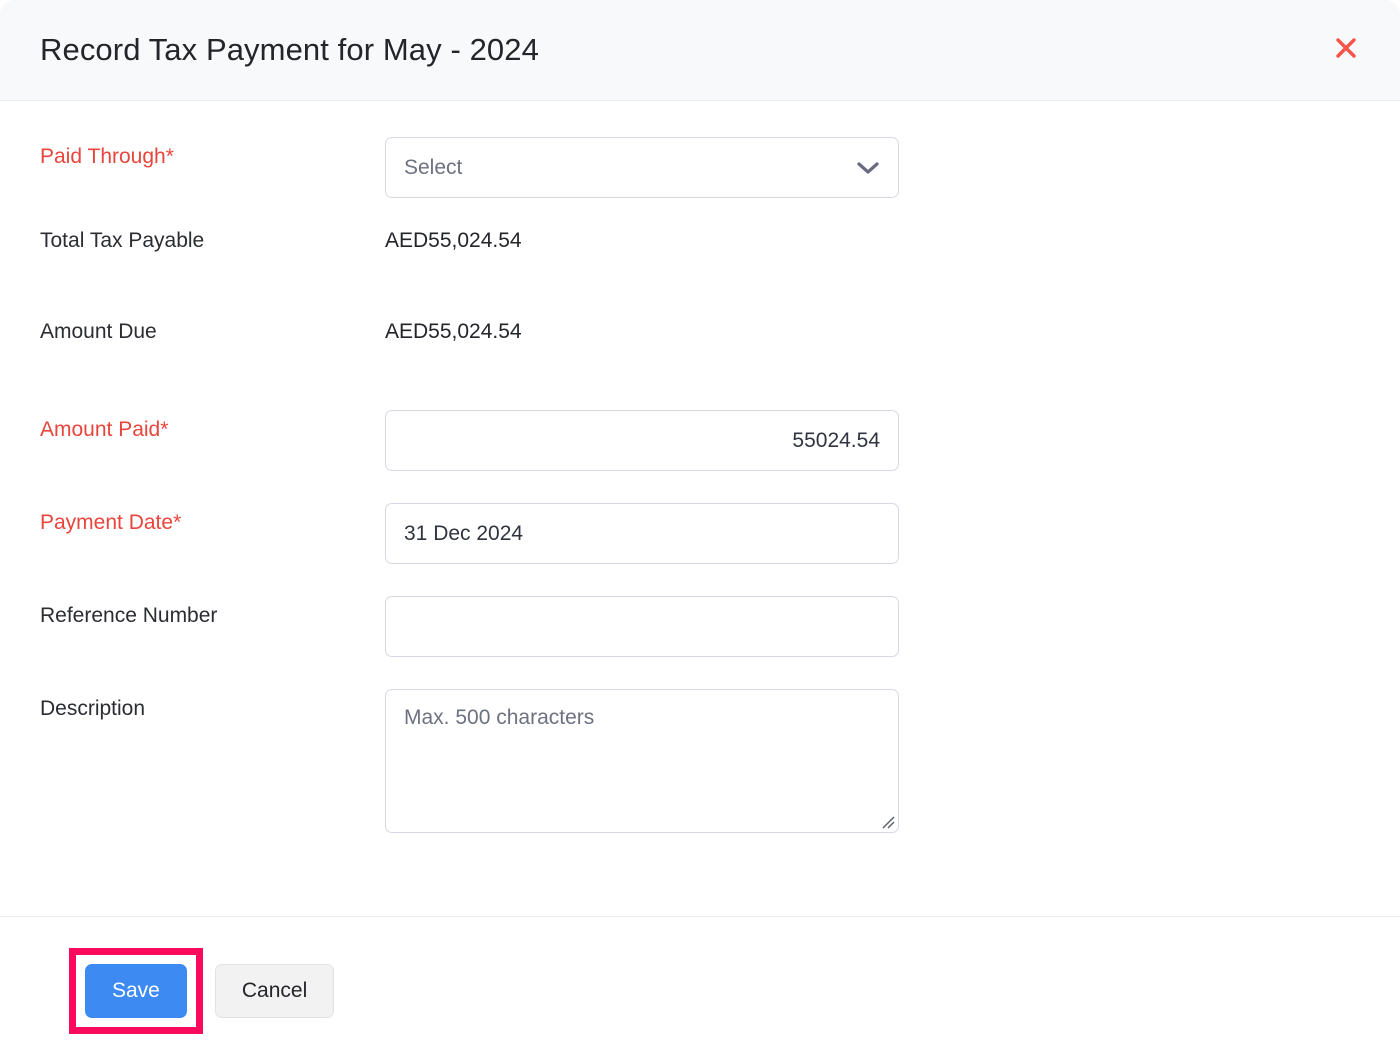  What do you see at coordinates (700, 273) in the screenshot?
I see `field-row-total-tax-payable: Total Tax Payable AED55,024.54` at bounding box center [700, 273].